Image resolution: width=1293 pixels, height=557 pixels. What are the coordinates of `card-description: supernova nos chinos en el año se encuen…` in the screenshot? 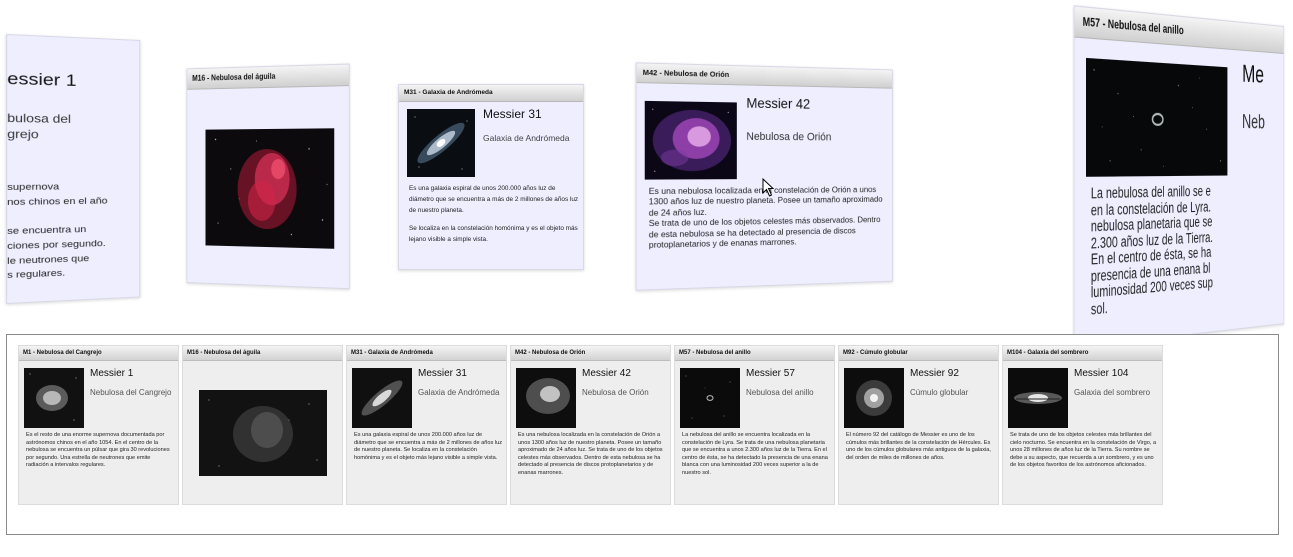 It's located at (57, 232).